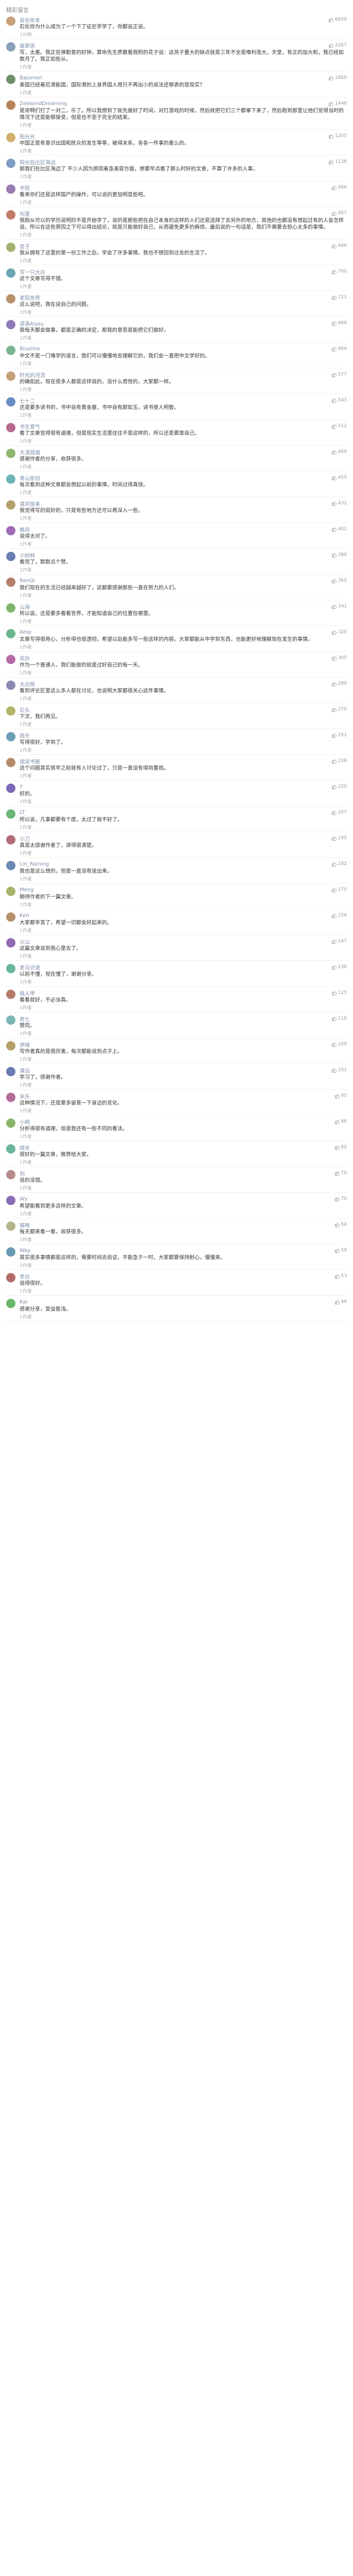 The image size is (353, 2576). I want to click on like-button: 760, so click(339, 271).